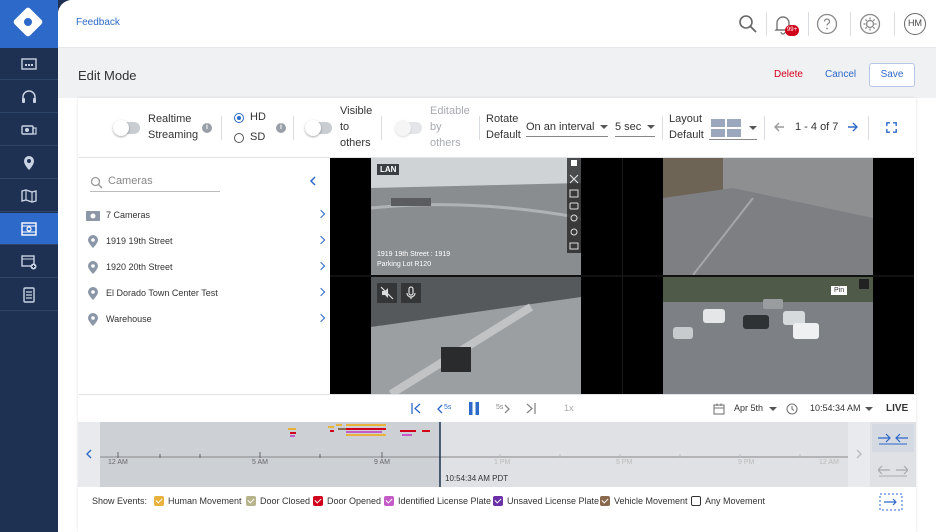 Image resolution: width=936 pixels, height=532 pixels. What do you see at coordinates (29, 196) in the screenshot?
I see `sidebar-item-map` at bounding box center [29, 196].